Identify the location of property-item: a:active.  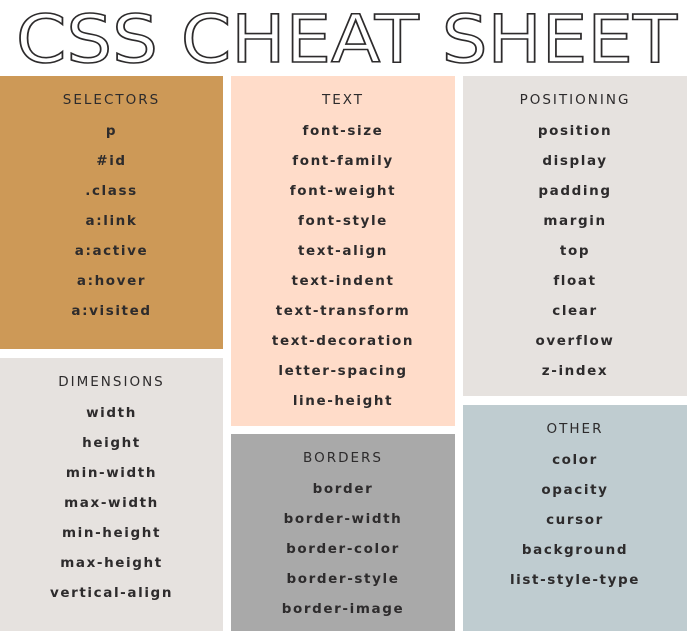
(111, 251).